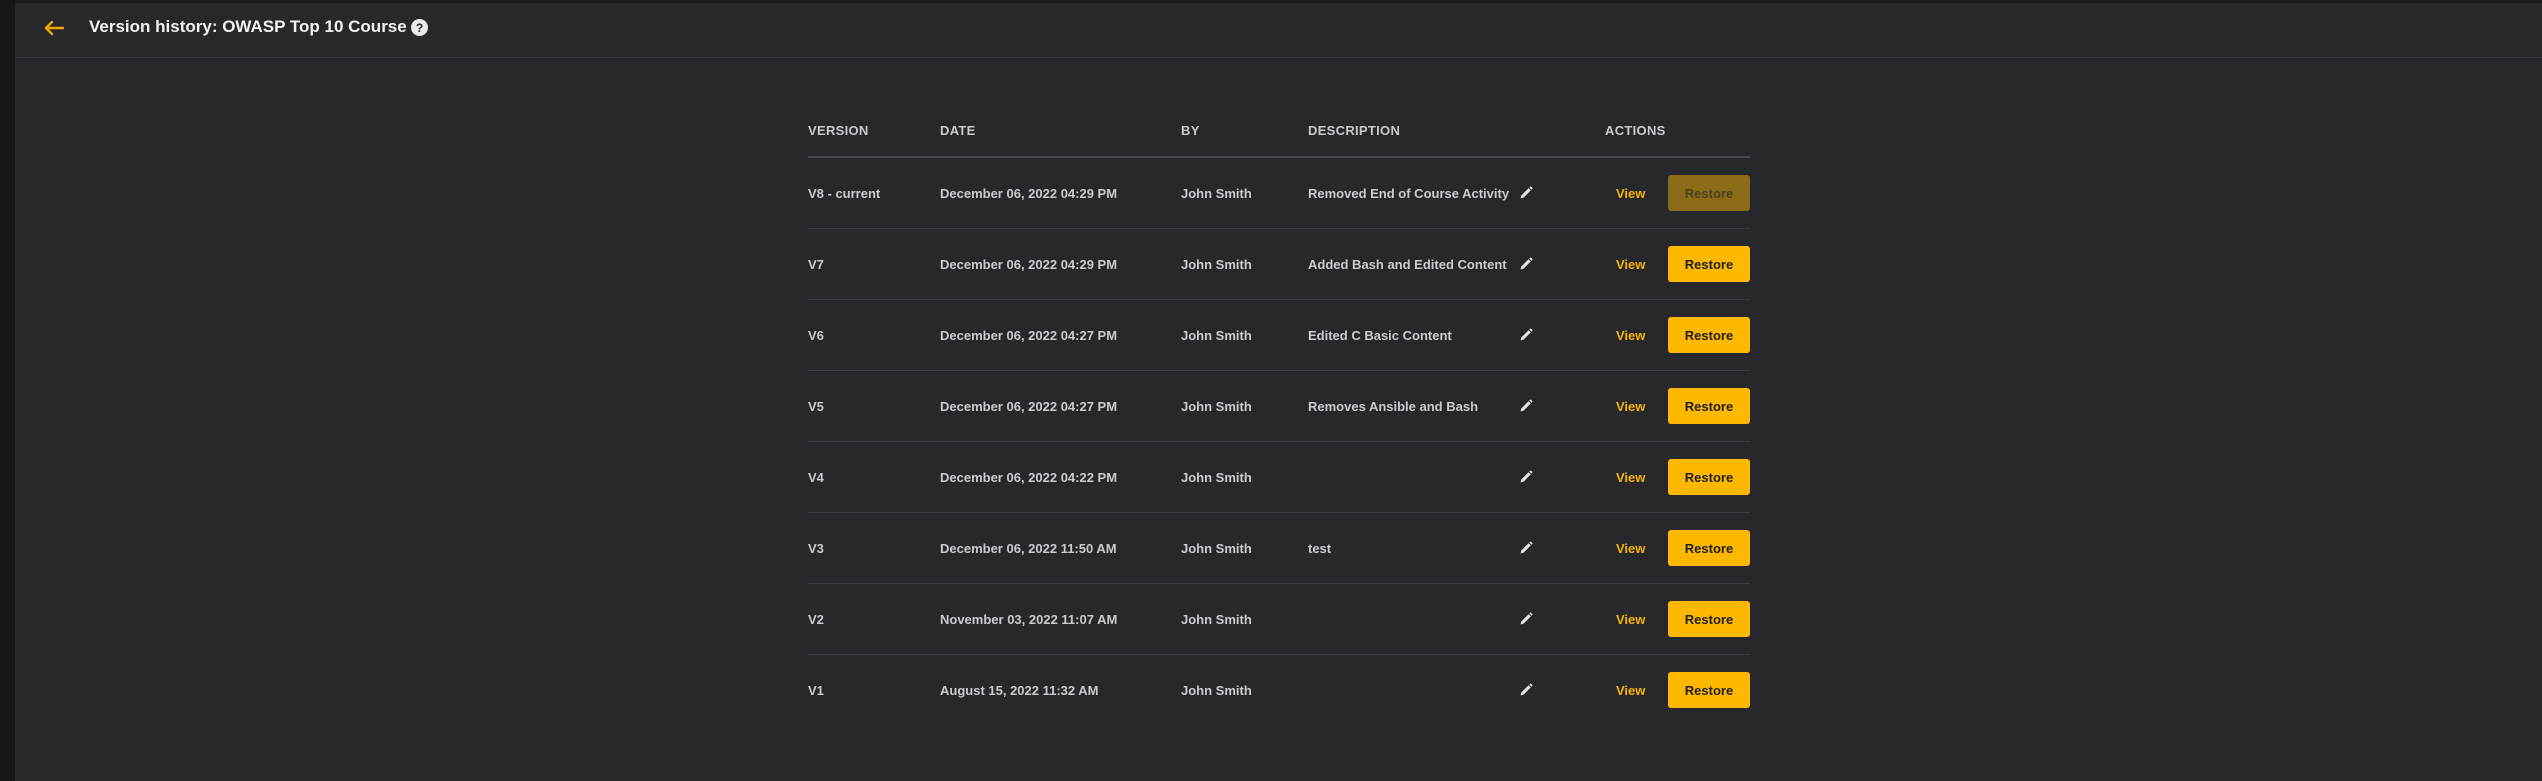  I want to click on date-cell: December 06, 2022 04:22 PM, so click(1029, 477).